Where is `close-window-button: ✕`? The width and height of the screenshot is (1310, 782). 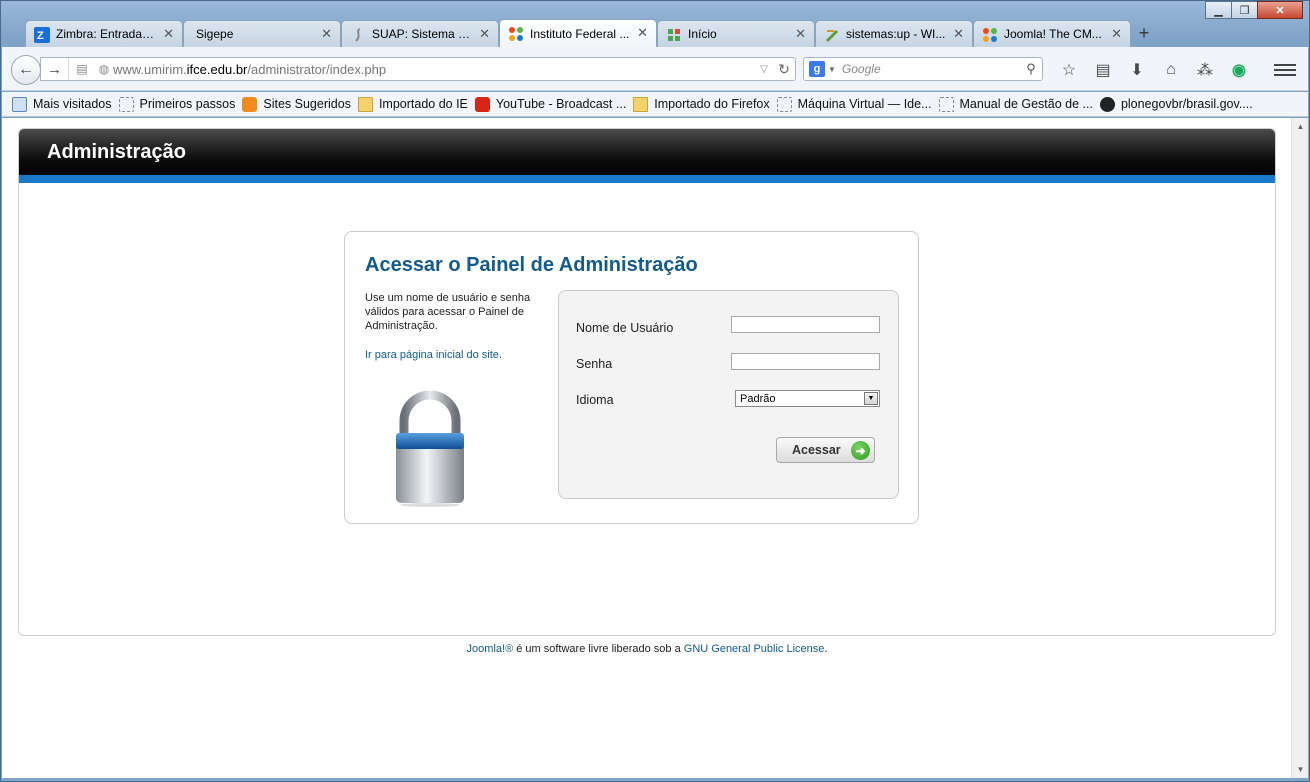 close-window-button: ✕ is located at coordinates (1280, 10).